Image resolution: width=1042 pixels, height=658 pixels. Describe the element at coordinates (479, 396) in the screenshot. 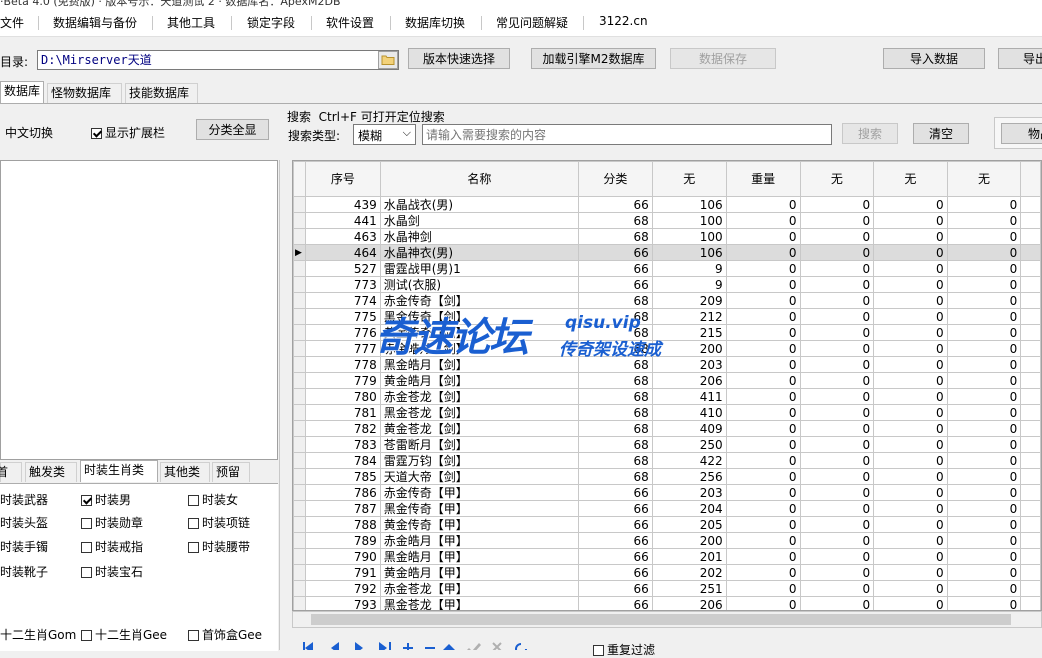

I see `table-cell: 赤金苍龙【剑】` at that location.